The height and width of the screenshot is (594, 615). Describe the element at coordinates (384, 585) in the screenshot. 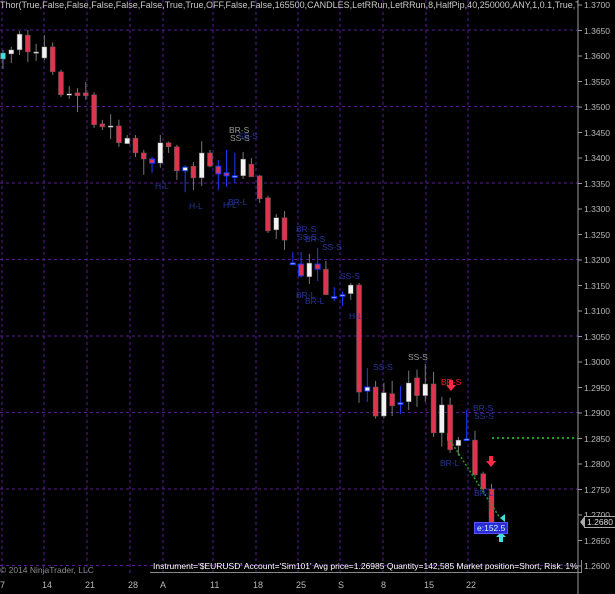

I see `date-label: 8` at that location.